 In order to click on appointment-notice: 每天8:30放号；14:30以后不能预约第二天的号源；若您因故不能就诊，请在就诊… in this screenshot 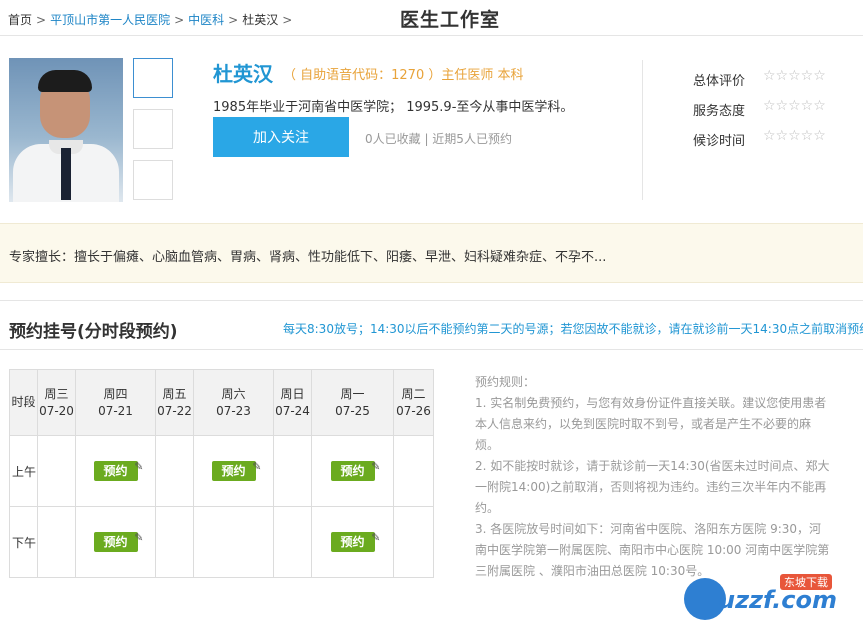, I will do `click(573, 329)`.